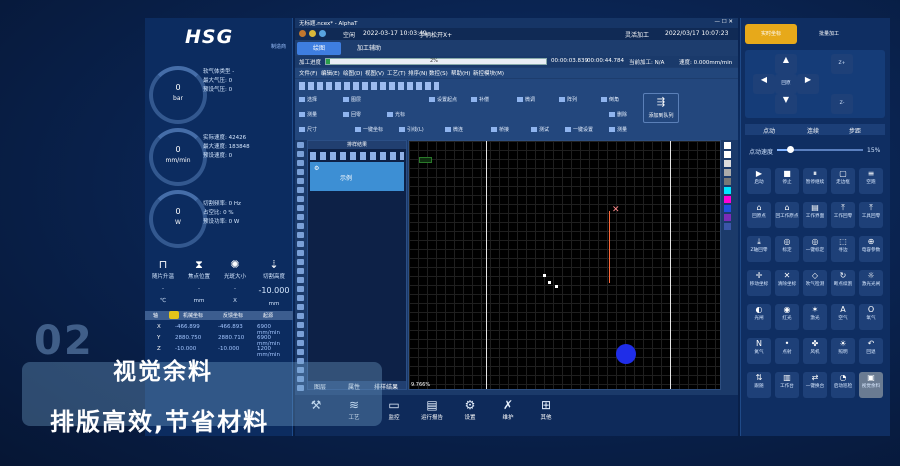  I want to click on function-button: ⤒ 工作回零, so click(843, 215).